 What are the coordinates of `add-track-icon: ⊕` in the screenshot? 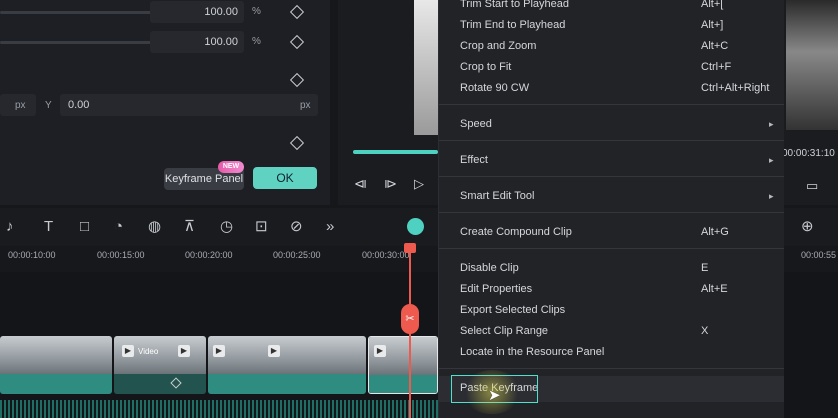 It's located at (807, 227).